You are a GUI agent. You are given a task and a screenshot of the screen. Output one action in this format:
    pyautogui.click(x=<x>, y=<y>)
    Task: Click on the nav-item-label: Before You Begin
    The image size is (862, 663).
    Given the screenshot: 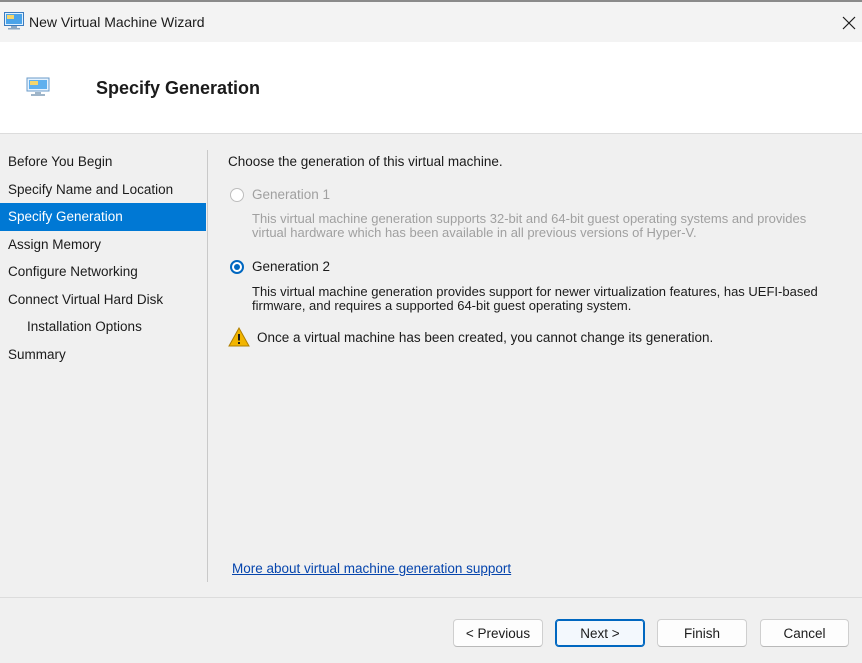 What is the action you would take?
    pyautogui.click(x=60, y=161)
    